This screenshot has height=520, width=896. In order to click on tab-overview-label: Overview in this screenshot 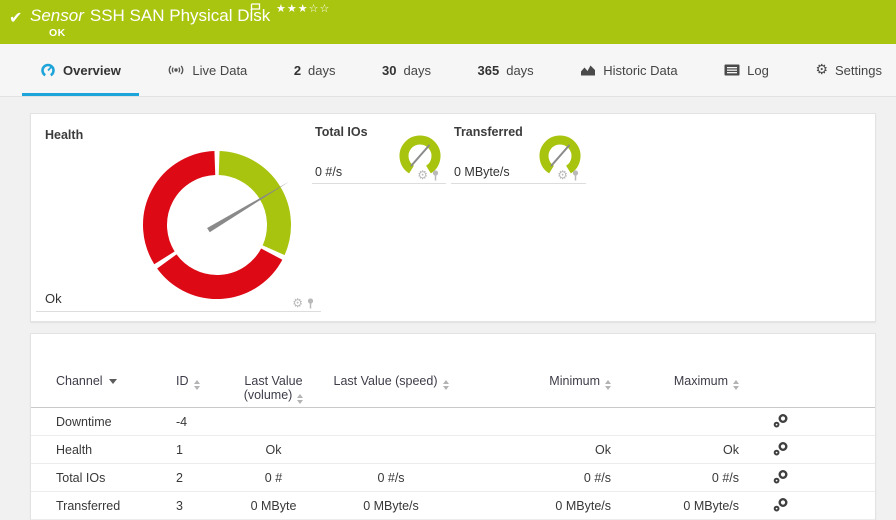, I will do `click(92, 70)`.